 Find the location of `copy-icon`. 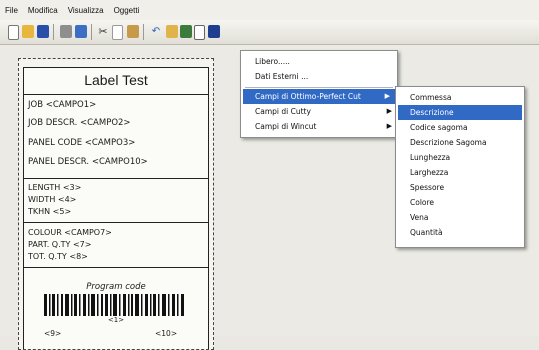

copy-icon is located at coordinates (117, 32).